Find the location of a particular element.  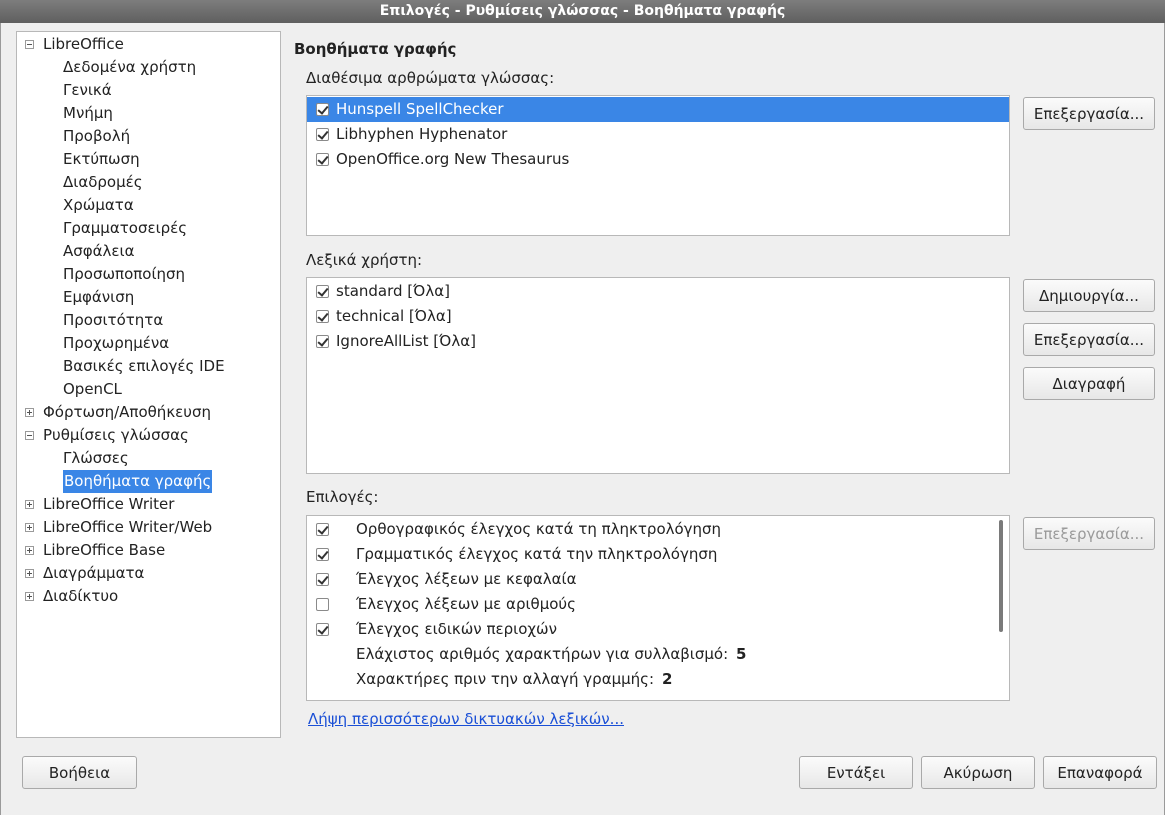

tree-item: Ασφάλεια is located at coordinates (148, 251).